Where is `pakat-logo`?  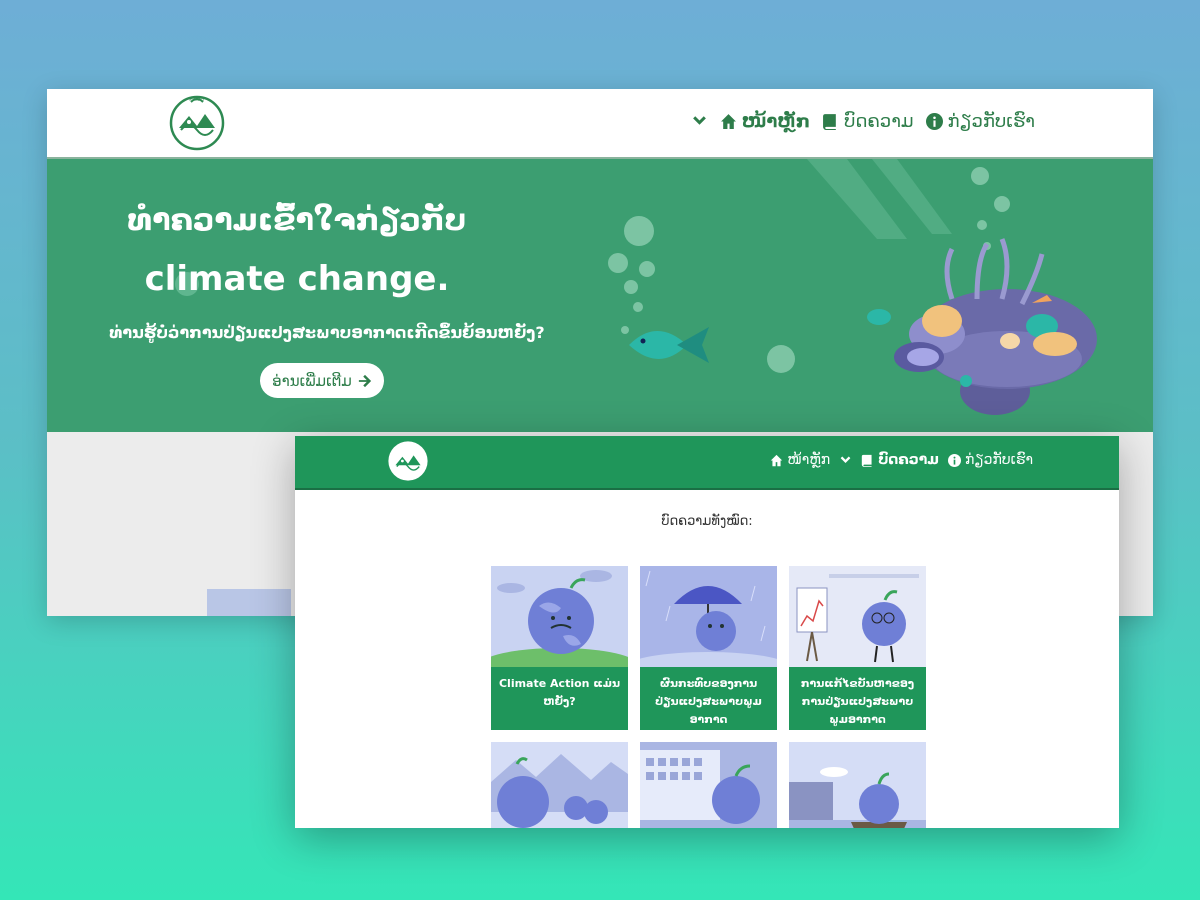
pakat-logo is located at coordinates (408, 461).